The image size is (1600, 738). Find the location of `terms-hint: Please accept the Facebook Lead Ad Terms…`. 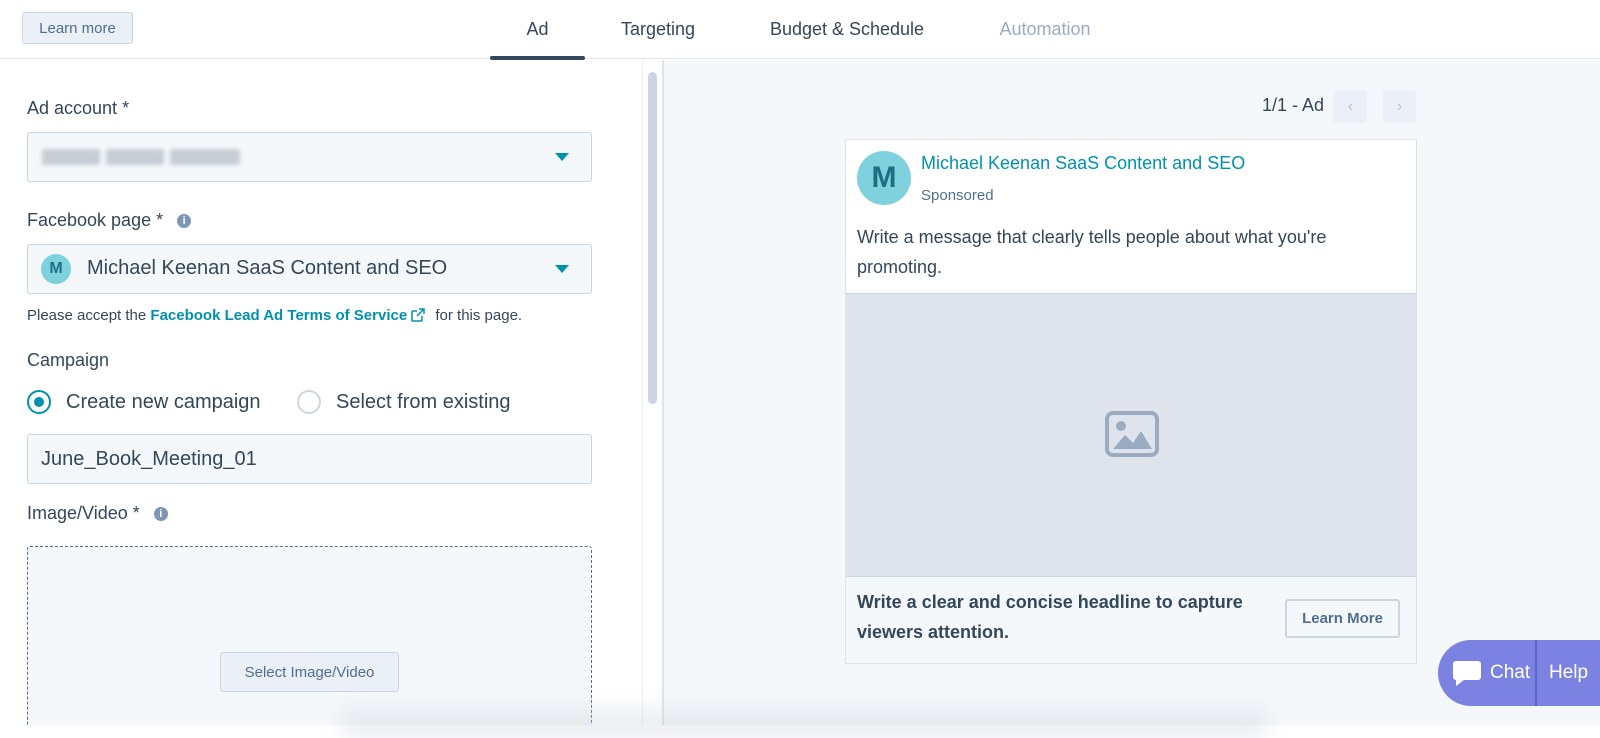

terms-hint: Please accept the Facebook Lead Ad Terms… is located at coordinates (274, 315).